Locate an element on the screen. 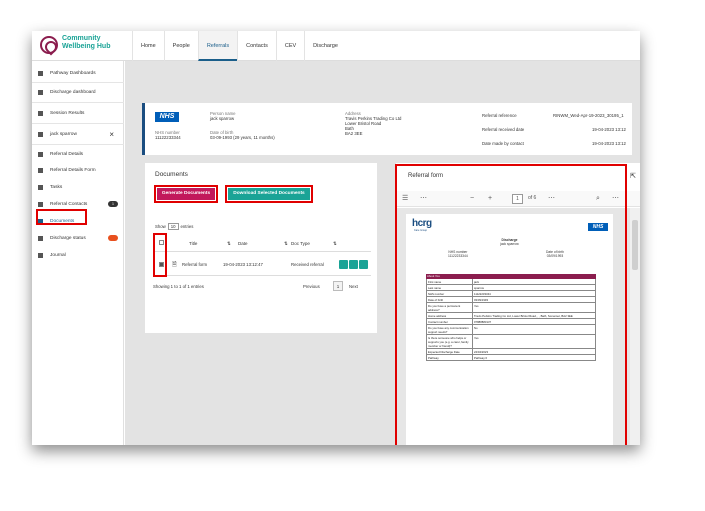 The width and height of the screenshot is (705, 511). prev-page: Previous is located at coordinates (311, 286).